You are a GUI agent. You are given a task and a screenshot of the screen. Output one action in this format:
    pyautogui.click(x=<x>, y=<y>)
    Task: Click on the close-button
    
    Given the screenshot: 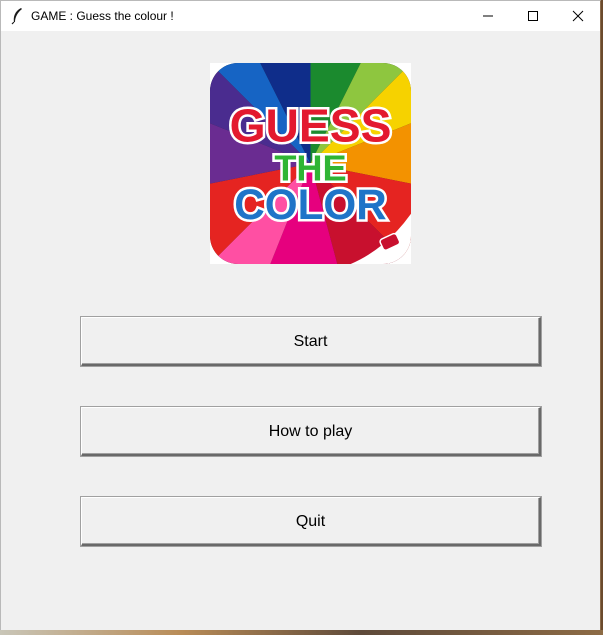 What is the action you would take?
    pyautogui.click(x=578, y=16)
    